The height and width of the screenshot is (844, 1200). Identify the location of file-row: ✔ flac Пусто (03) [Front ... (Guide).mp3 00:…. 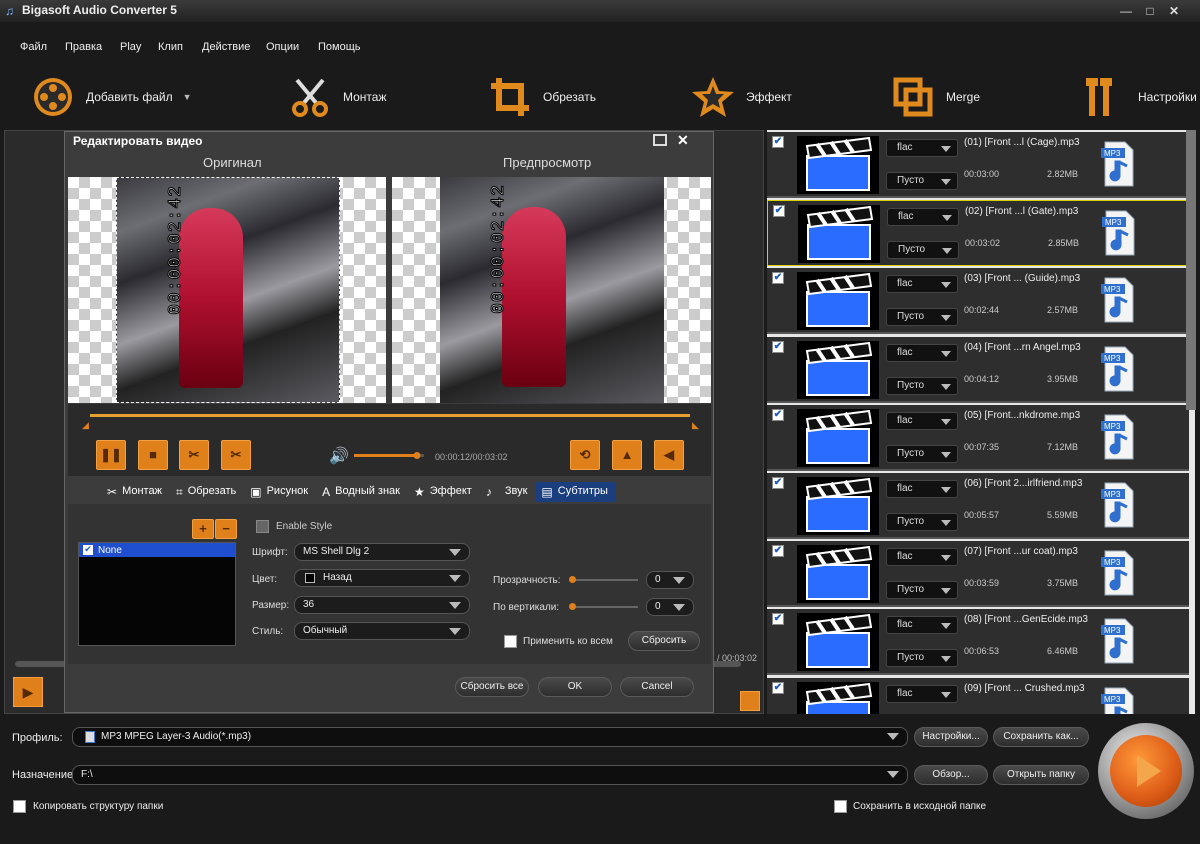
(978, 301).